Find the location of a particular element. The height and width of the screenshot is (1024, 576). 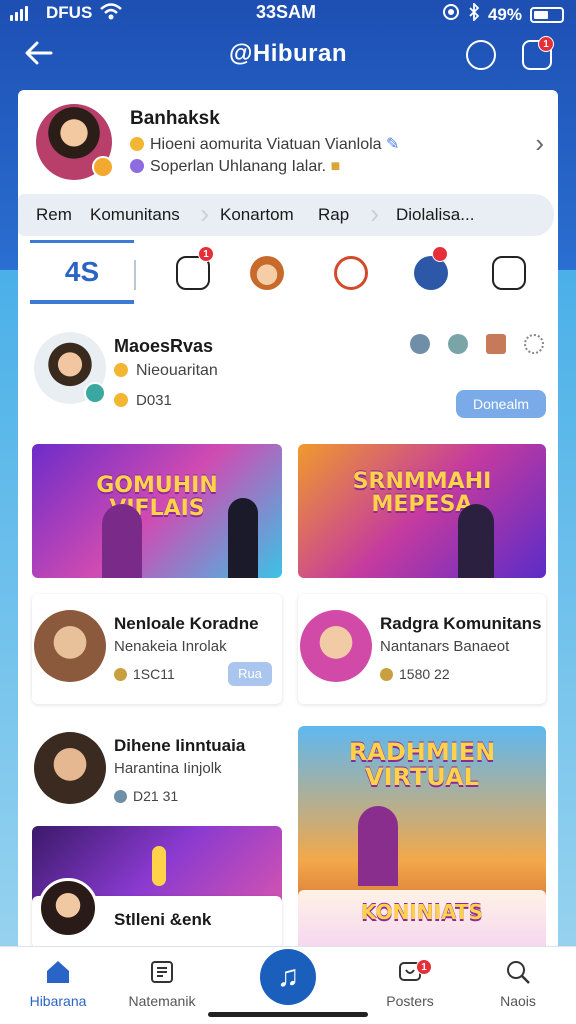

card-title: Radgra Komunitans is located at coordinates (461, 623).